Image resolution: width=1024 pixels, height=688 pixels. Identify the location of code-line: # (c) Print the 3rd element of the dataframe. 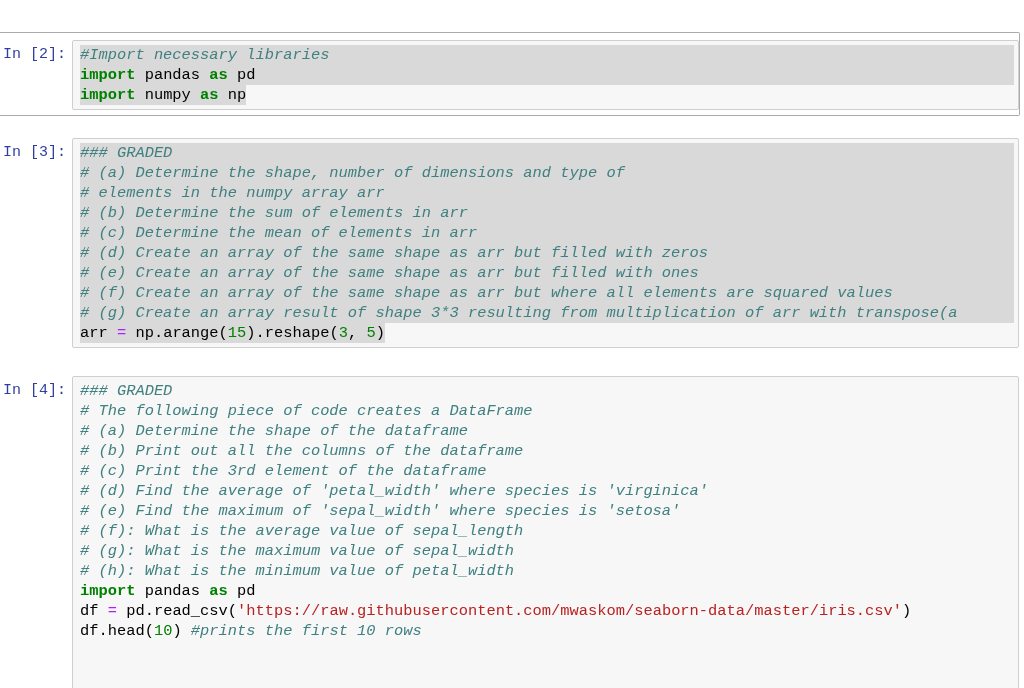
(283, 471).